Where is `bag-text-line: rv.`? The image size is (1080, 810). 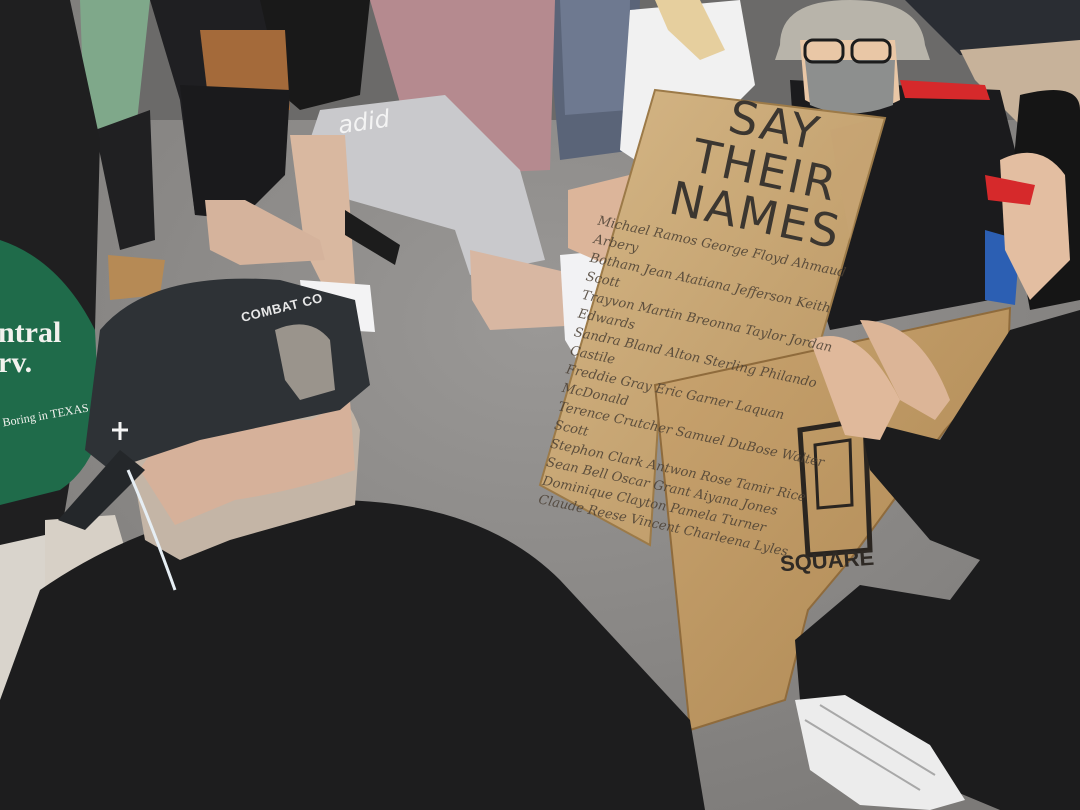 bag-text-line: rv. is located at coordinates (16, 362).